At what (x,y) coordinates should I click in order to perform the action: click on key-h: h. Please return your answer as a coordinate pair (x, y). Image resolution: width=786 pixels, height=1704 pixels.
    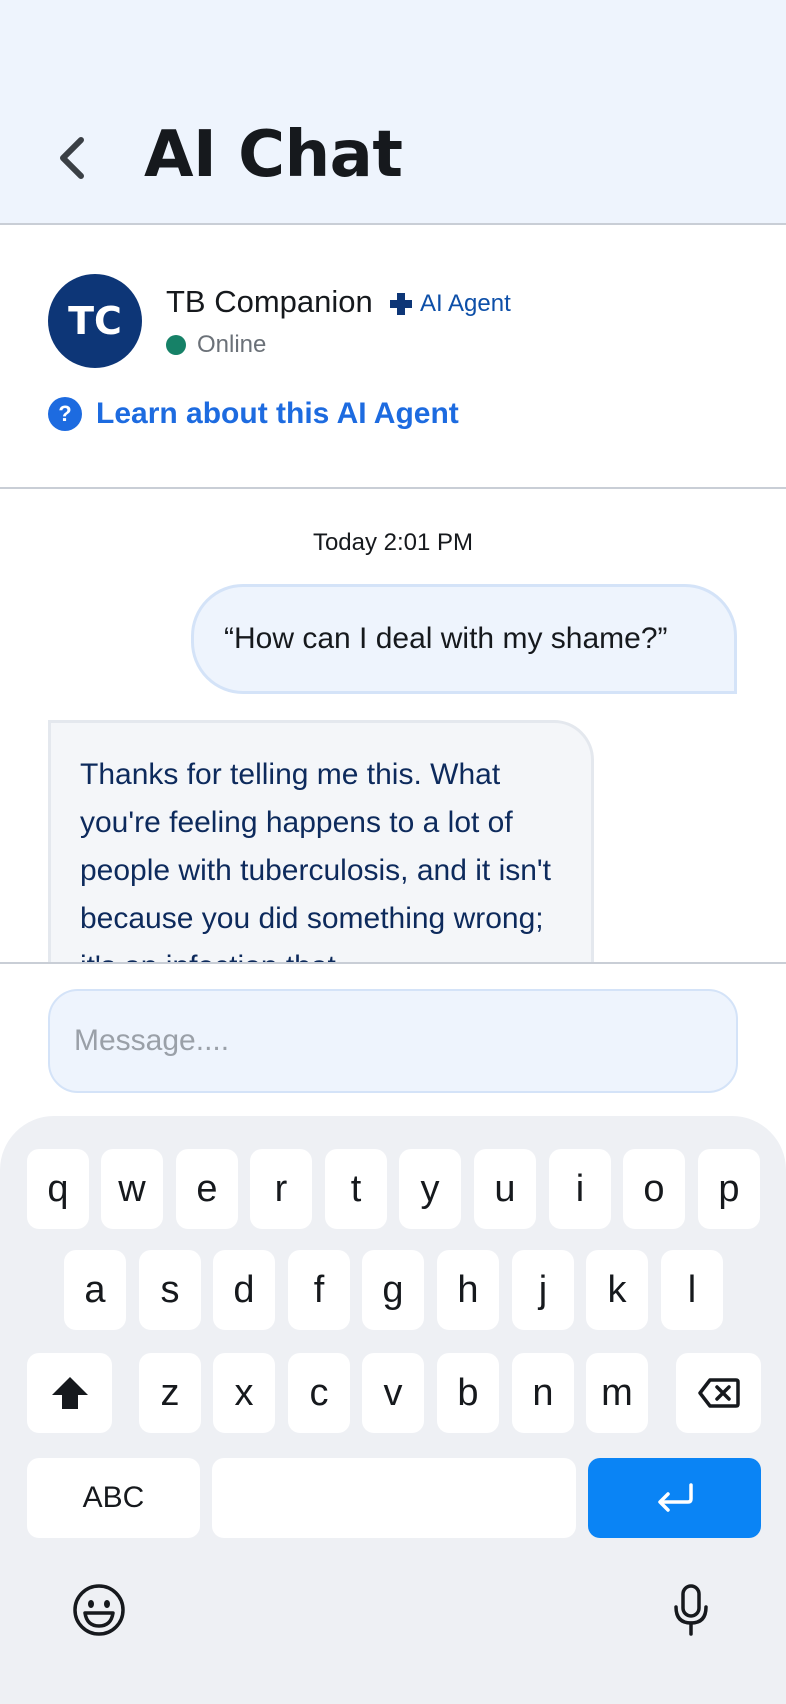
    Looking at the image, I should click on (468, 1290).